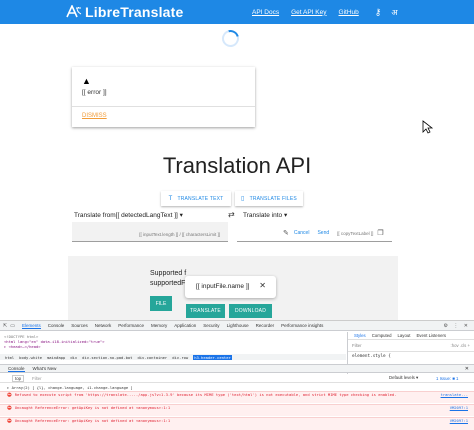 This screenshot has width=474, height=430. Describe the element at coordinates (168, 283) in the screenshot. I see `supported-files-list: supportedFi` at that location.